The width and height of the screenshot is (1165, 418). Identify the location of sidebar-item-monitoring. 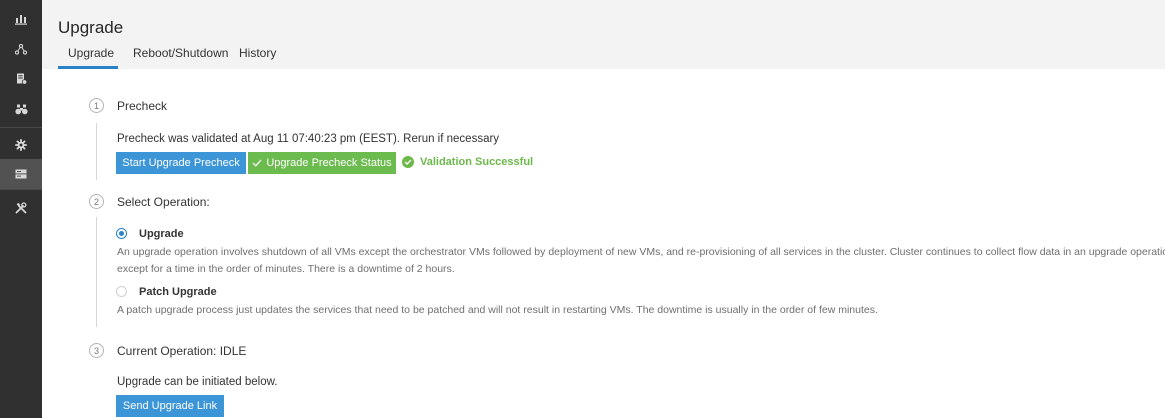
(21, 109).